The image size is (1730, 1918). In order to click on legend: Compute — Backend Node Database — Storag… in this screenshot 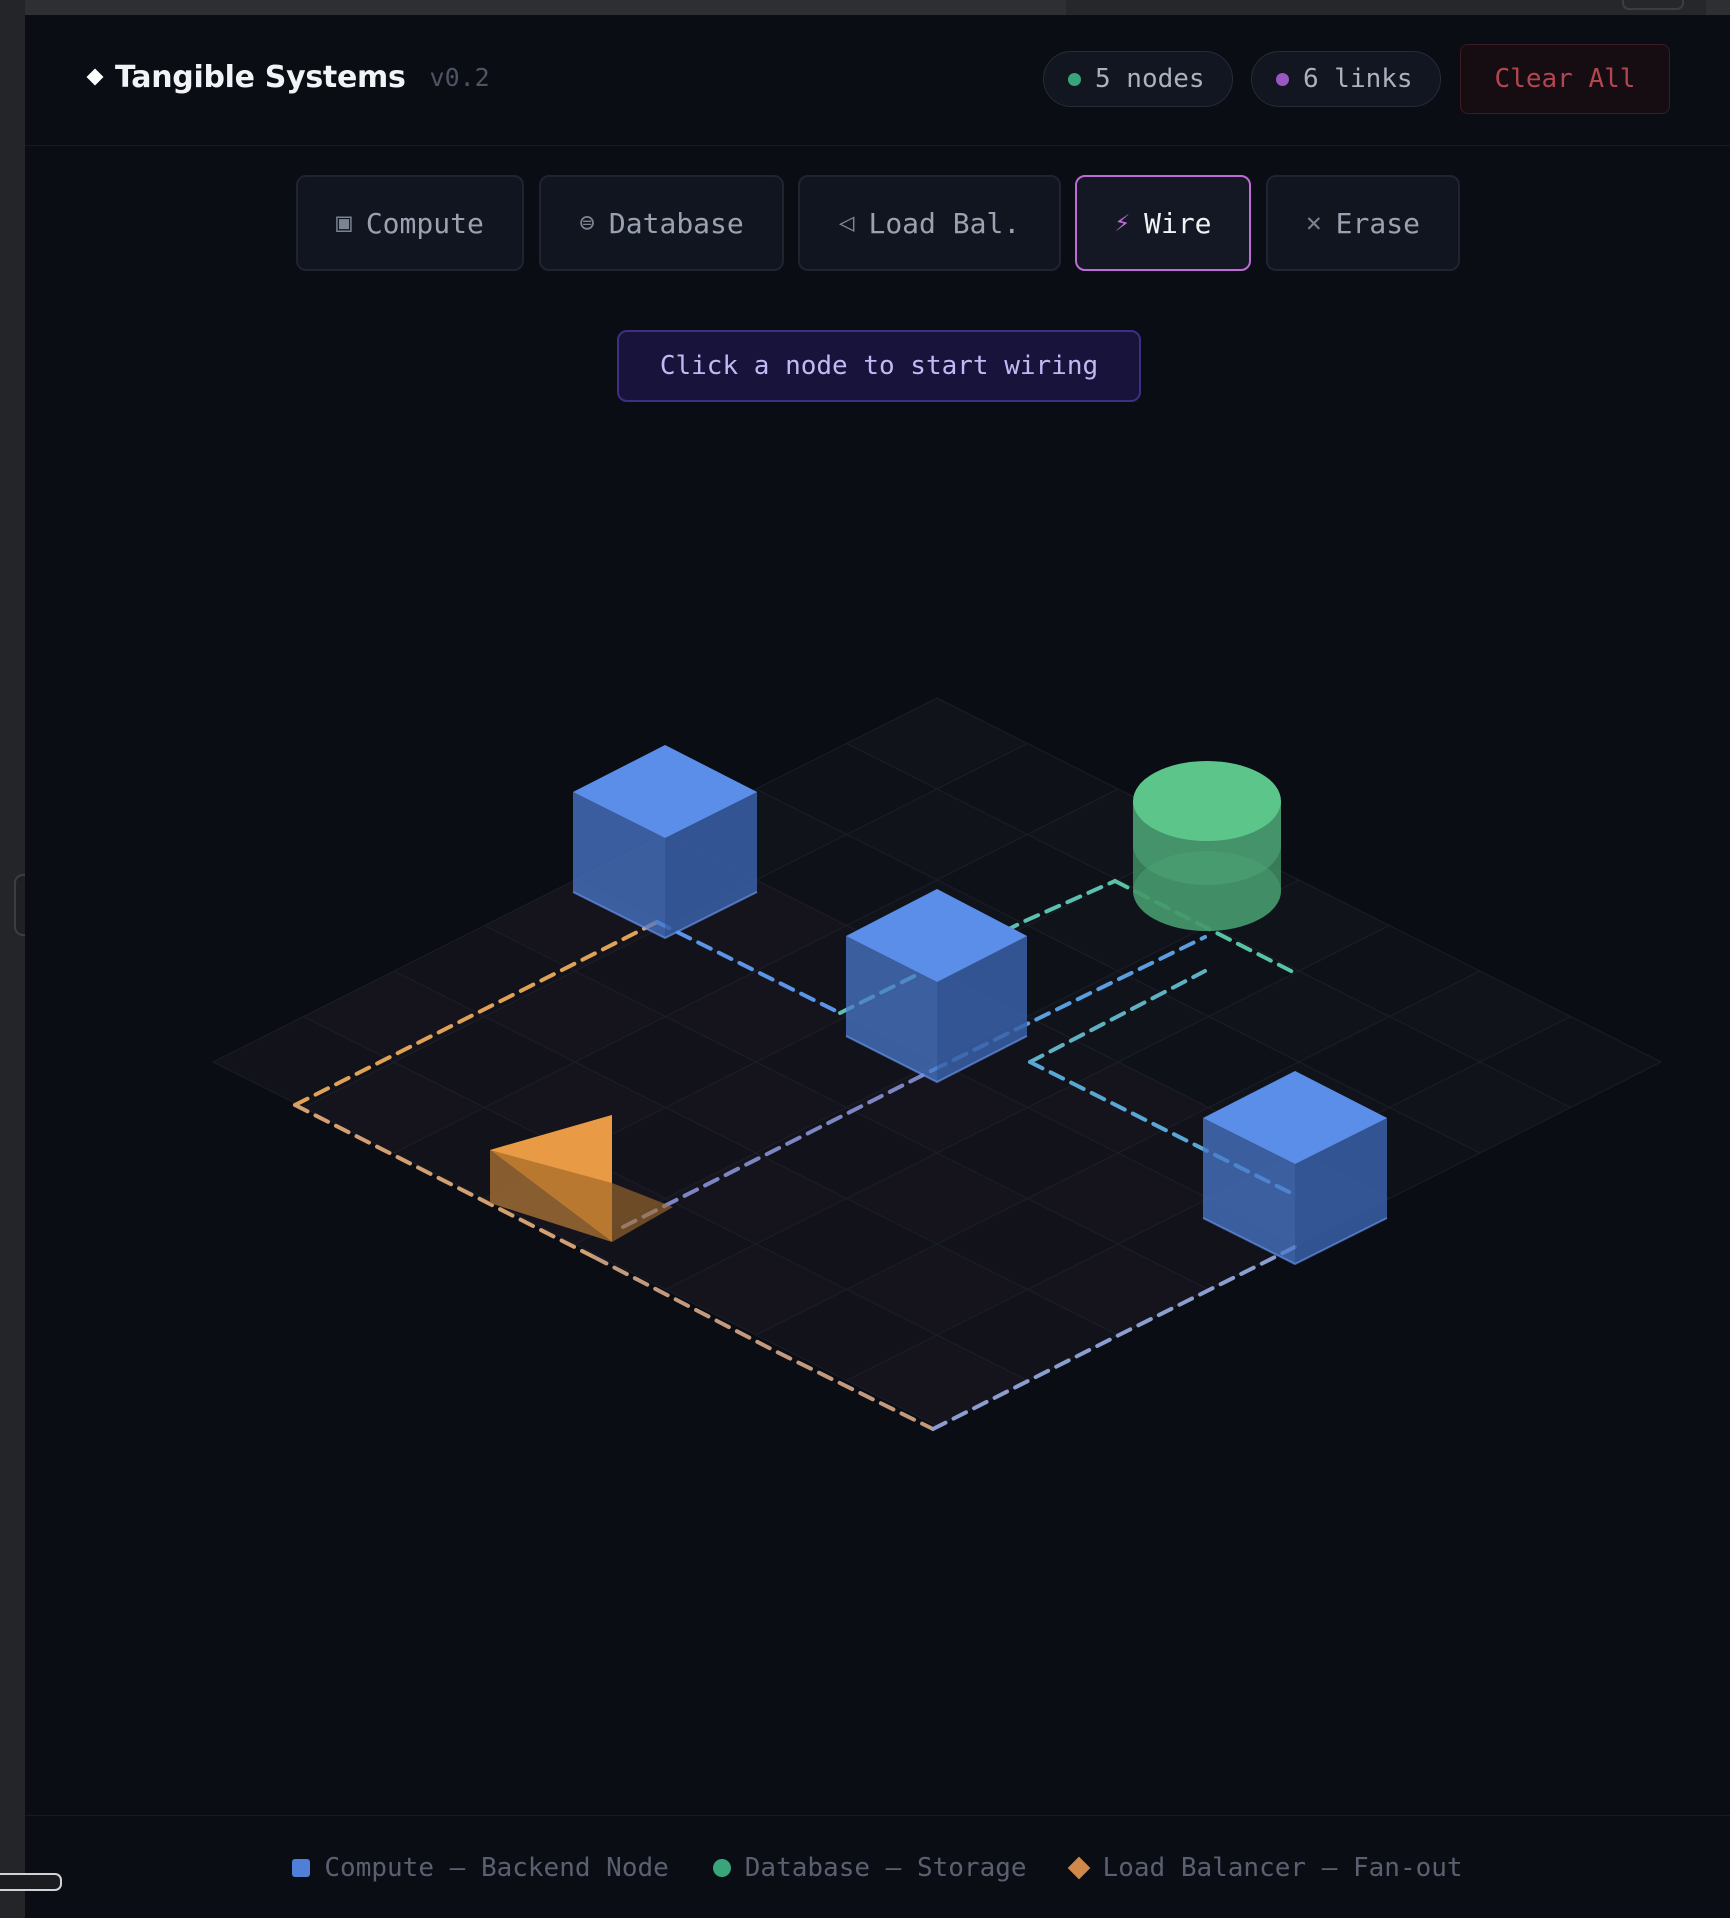, I will do `click(877, 1866)`.